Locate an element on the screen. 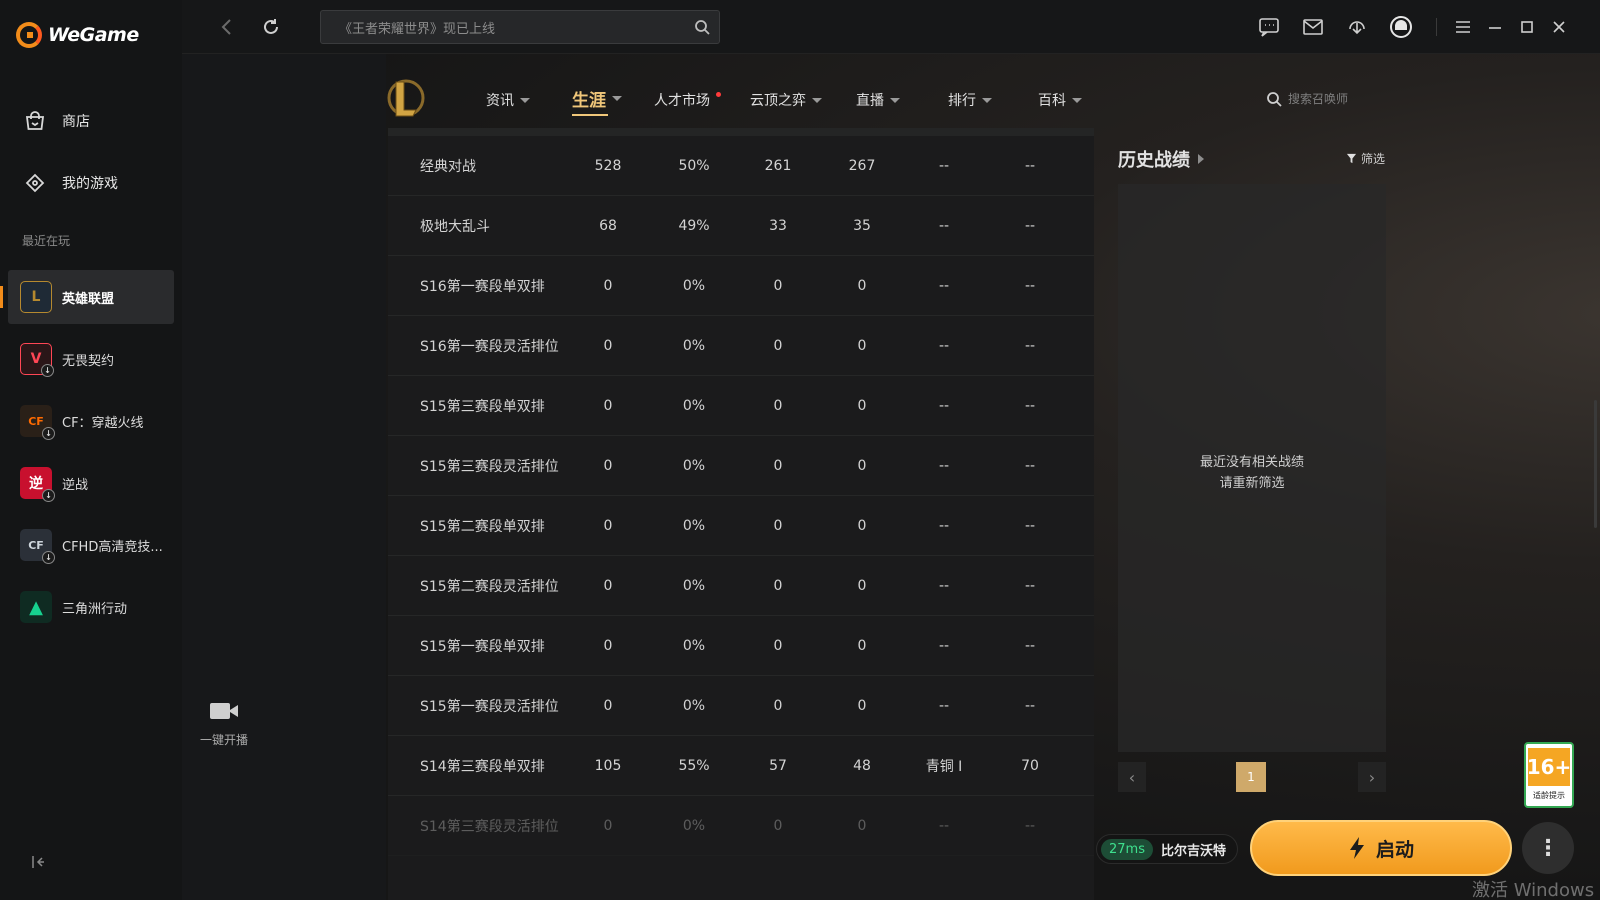 This screenshot has height=900, width=1600. search-input: 《王者荣耀世界》现已上线 is located at coordinates (520, 27).